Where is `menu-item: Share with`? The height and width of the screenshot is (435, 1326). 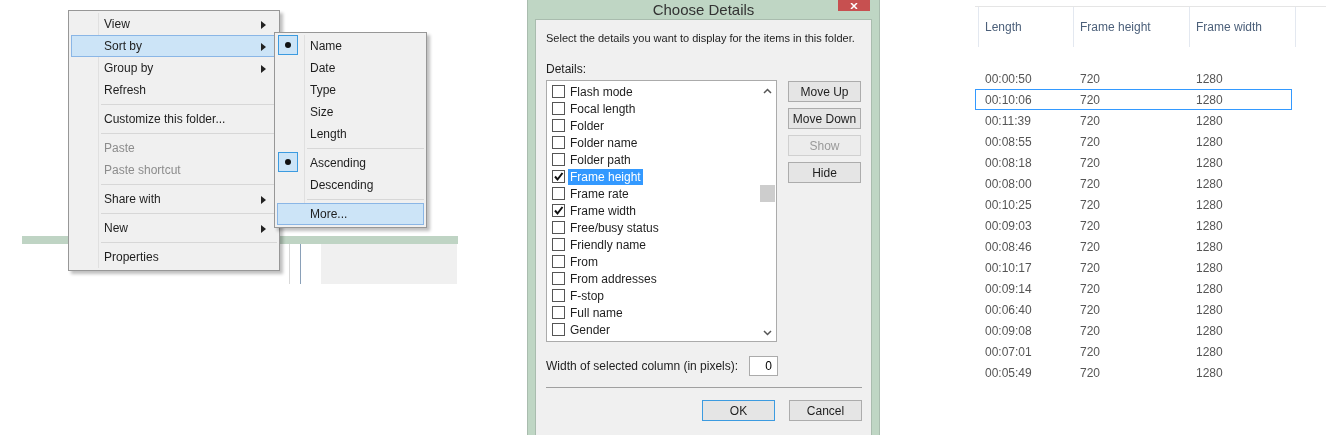
menu-item: Share with is located at coordinates (174, 199).